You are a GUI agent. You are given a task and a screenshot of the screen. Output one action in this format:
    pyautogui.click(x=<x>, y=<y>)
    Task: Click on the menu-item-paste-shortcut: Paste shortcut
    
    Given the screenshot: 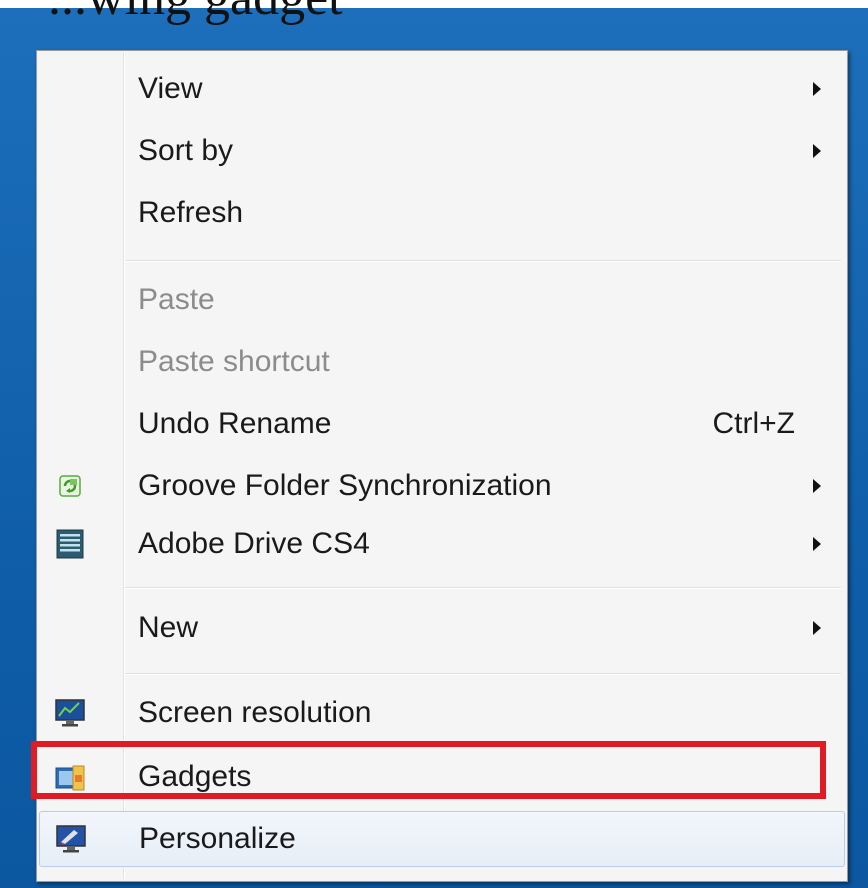 What is the action you would take?
    pyautogui.click(x=442, y=362)
    